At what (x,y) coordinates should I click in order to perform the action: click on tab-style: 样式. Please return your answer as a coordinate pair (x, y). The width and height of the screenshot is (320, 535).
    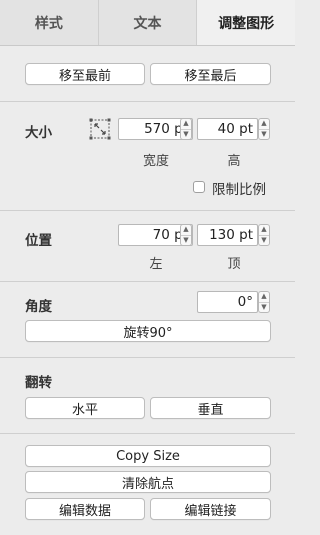
    Looking at the image, I should click on (49, 22).